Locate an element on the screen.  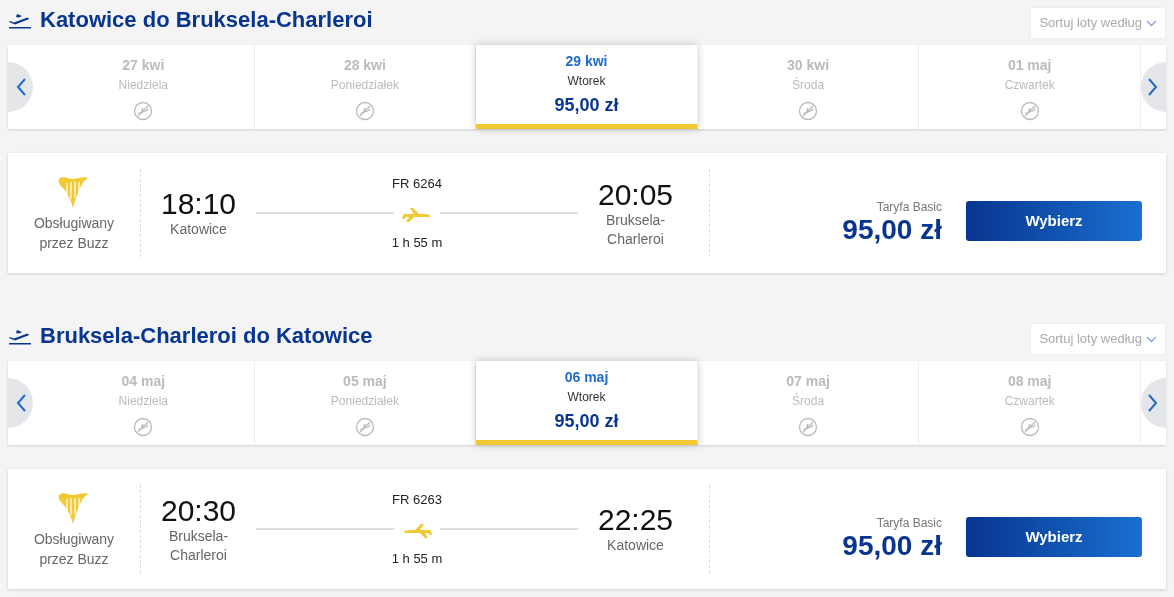
date-tab: 29 kwi Wtorek 95,00 zł is located at coordinates (587, 87).